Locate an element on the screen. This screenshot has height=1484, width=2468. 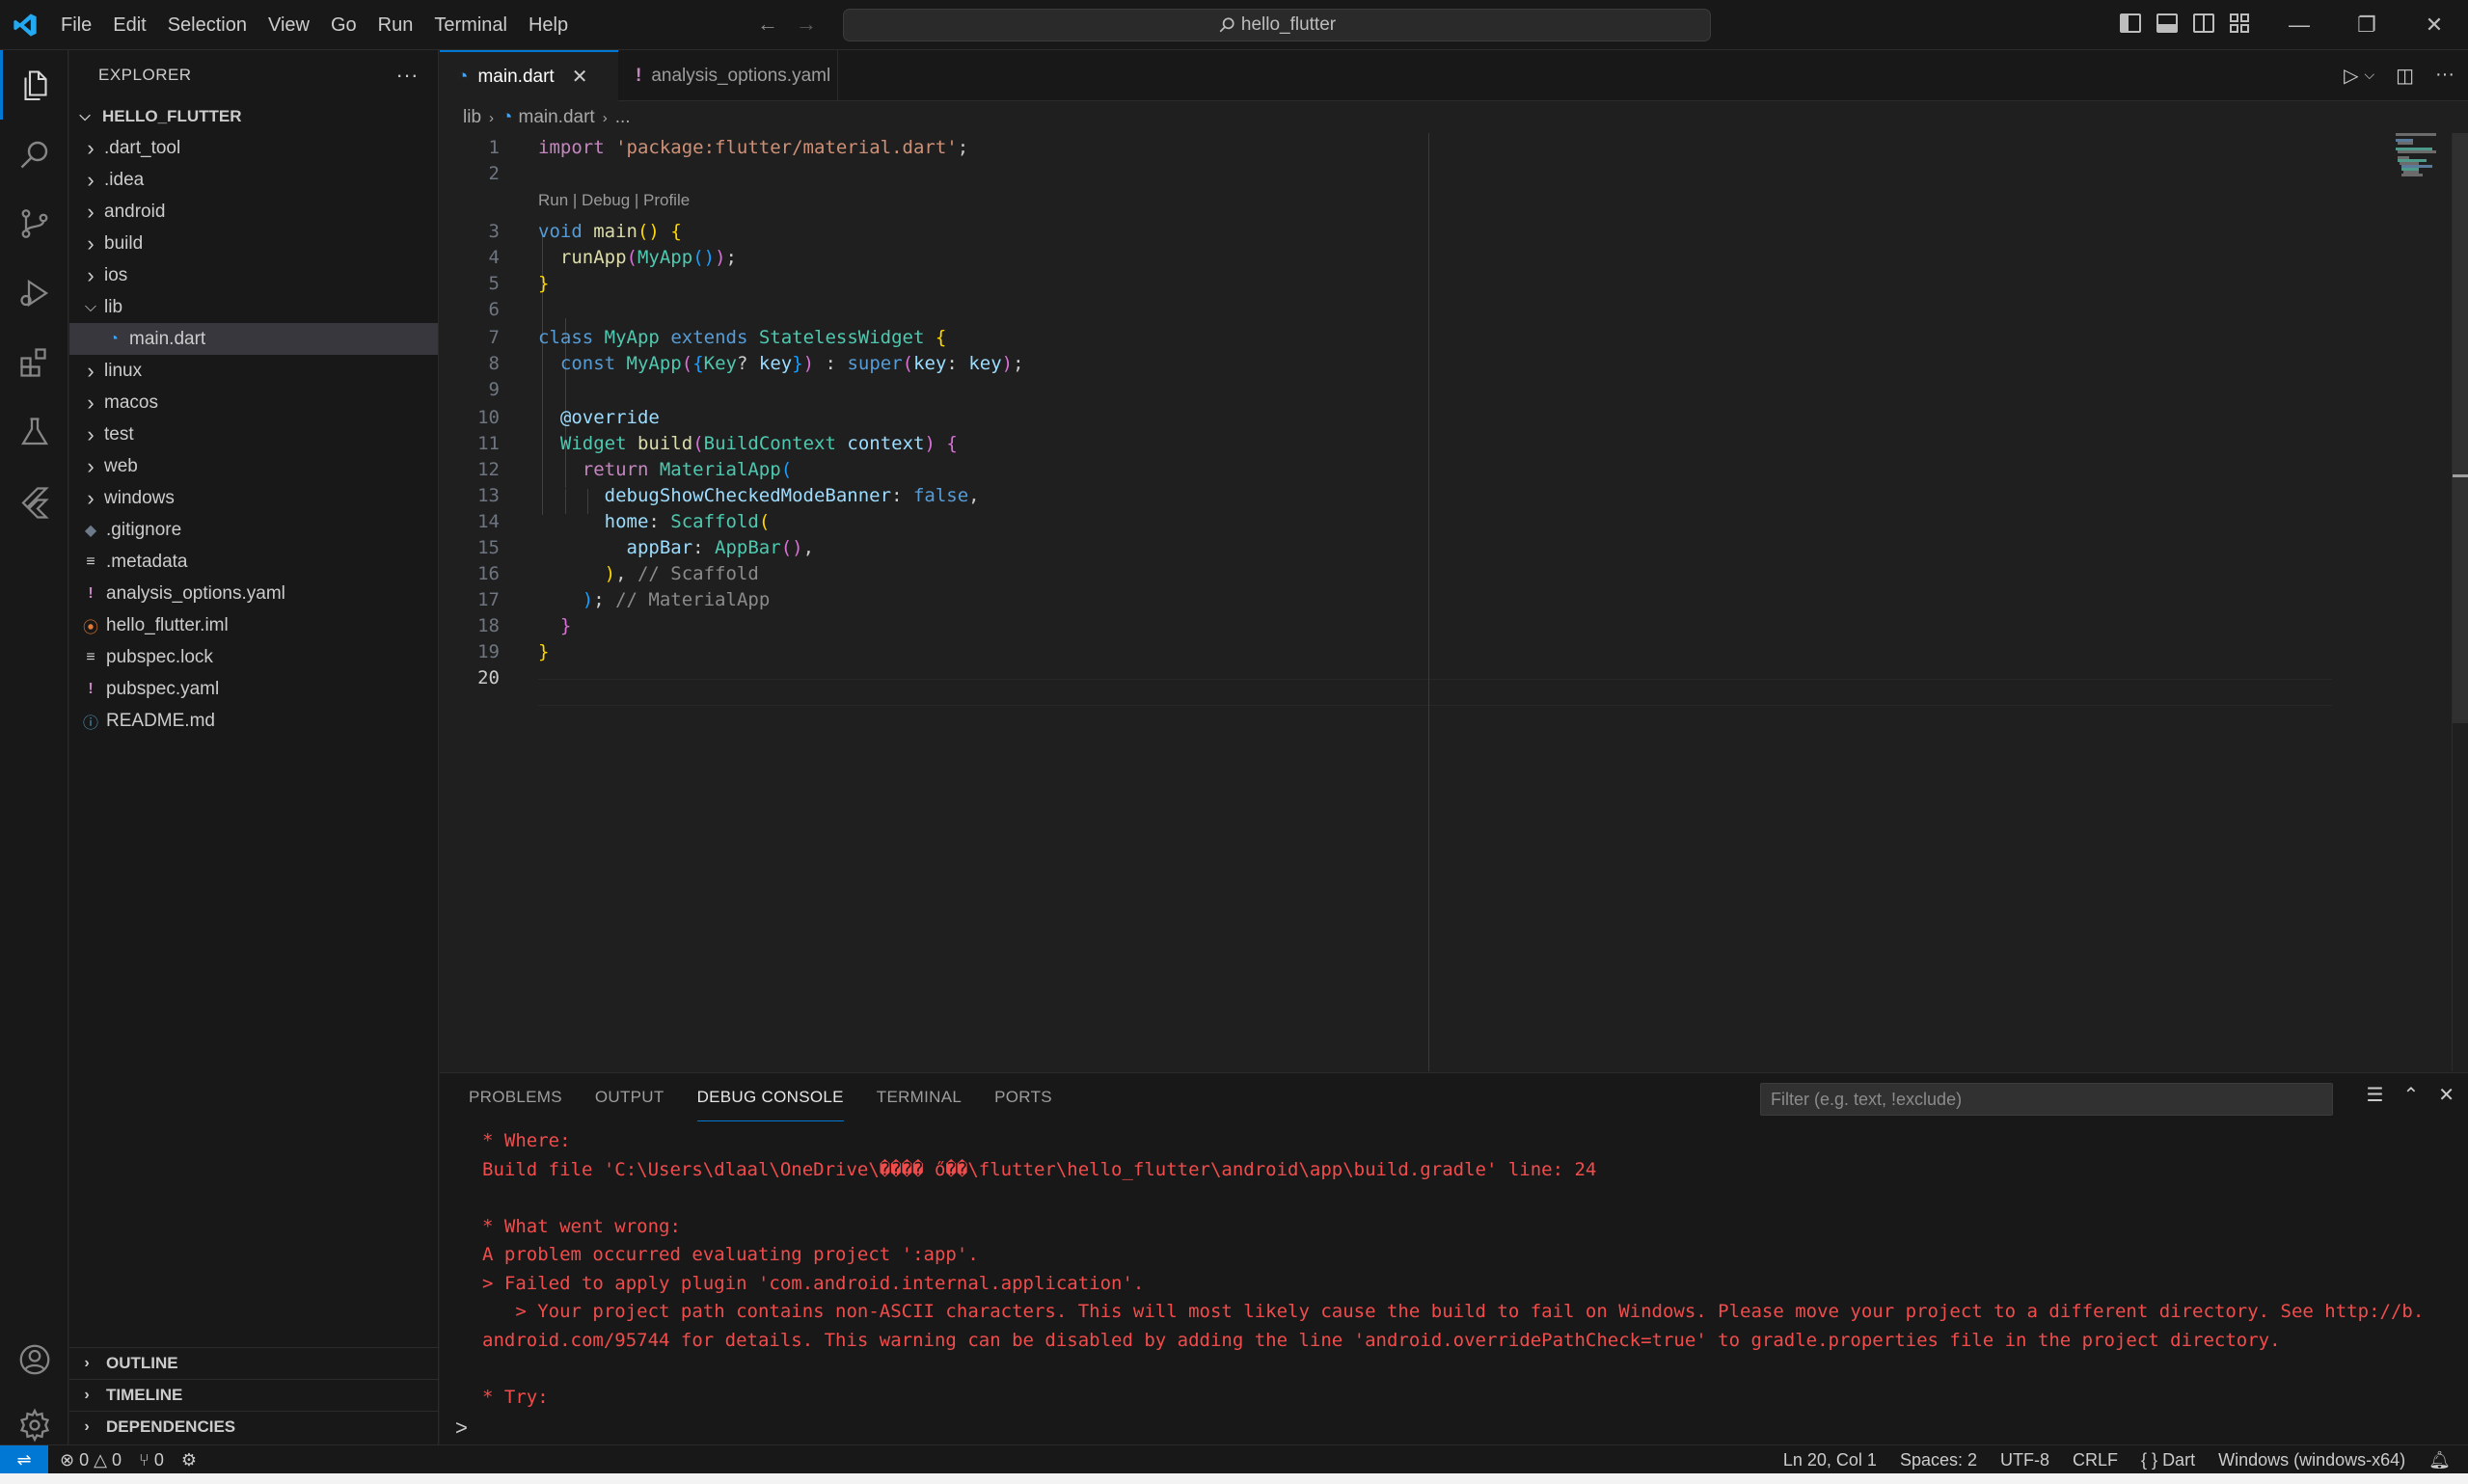
console-line: * What went wrong: is located at coordinates (581, 1226).